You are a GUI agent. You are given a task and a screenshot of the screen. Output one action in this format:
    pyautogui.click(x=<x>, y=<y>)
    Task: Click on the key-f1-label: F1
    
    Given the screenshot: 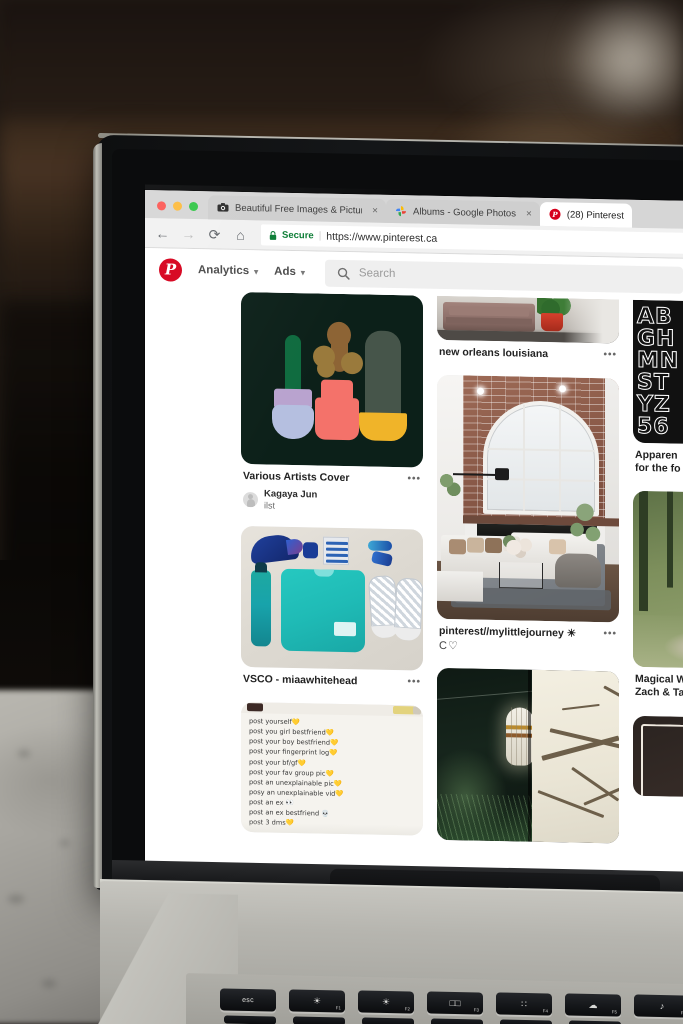 What is the action you would take?
    pyautogui.click(x=338, y=1008)
    